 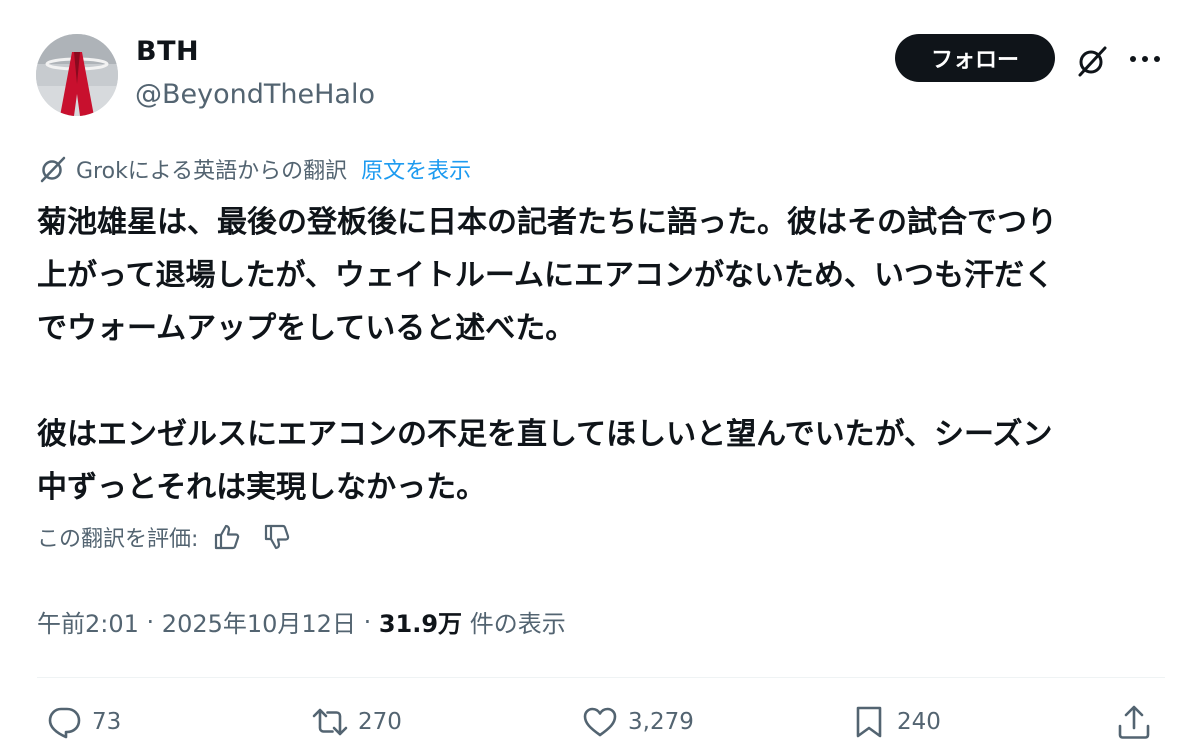 What do you see at coordinates (357, 722) in the screenshot?
I see `repost-button: 270` at bounding box center [357, 722].